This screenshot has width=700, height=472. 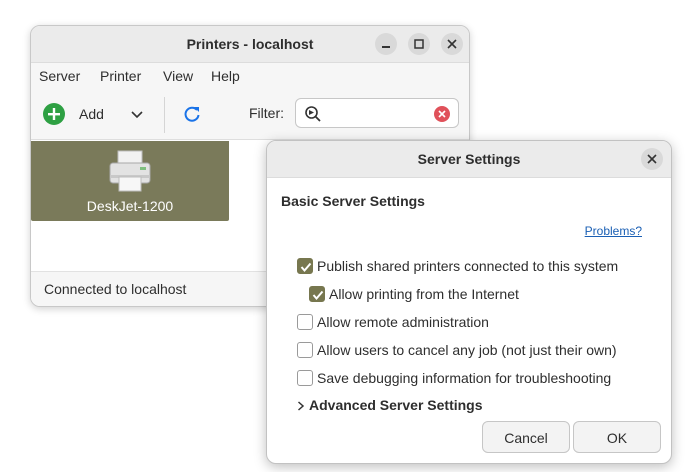 I want to click on advanced-settings-label: Advanced Server Settings, so click(x=396, y=405).